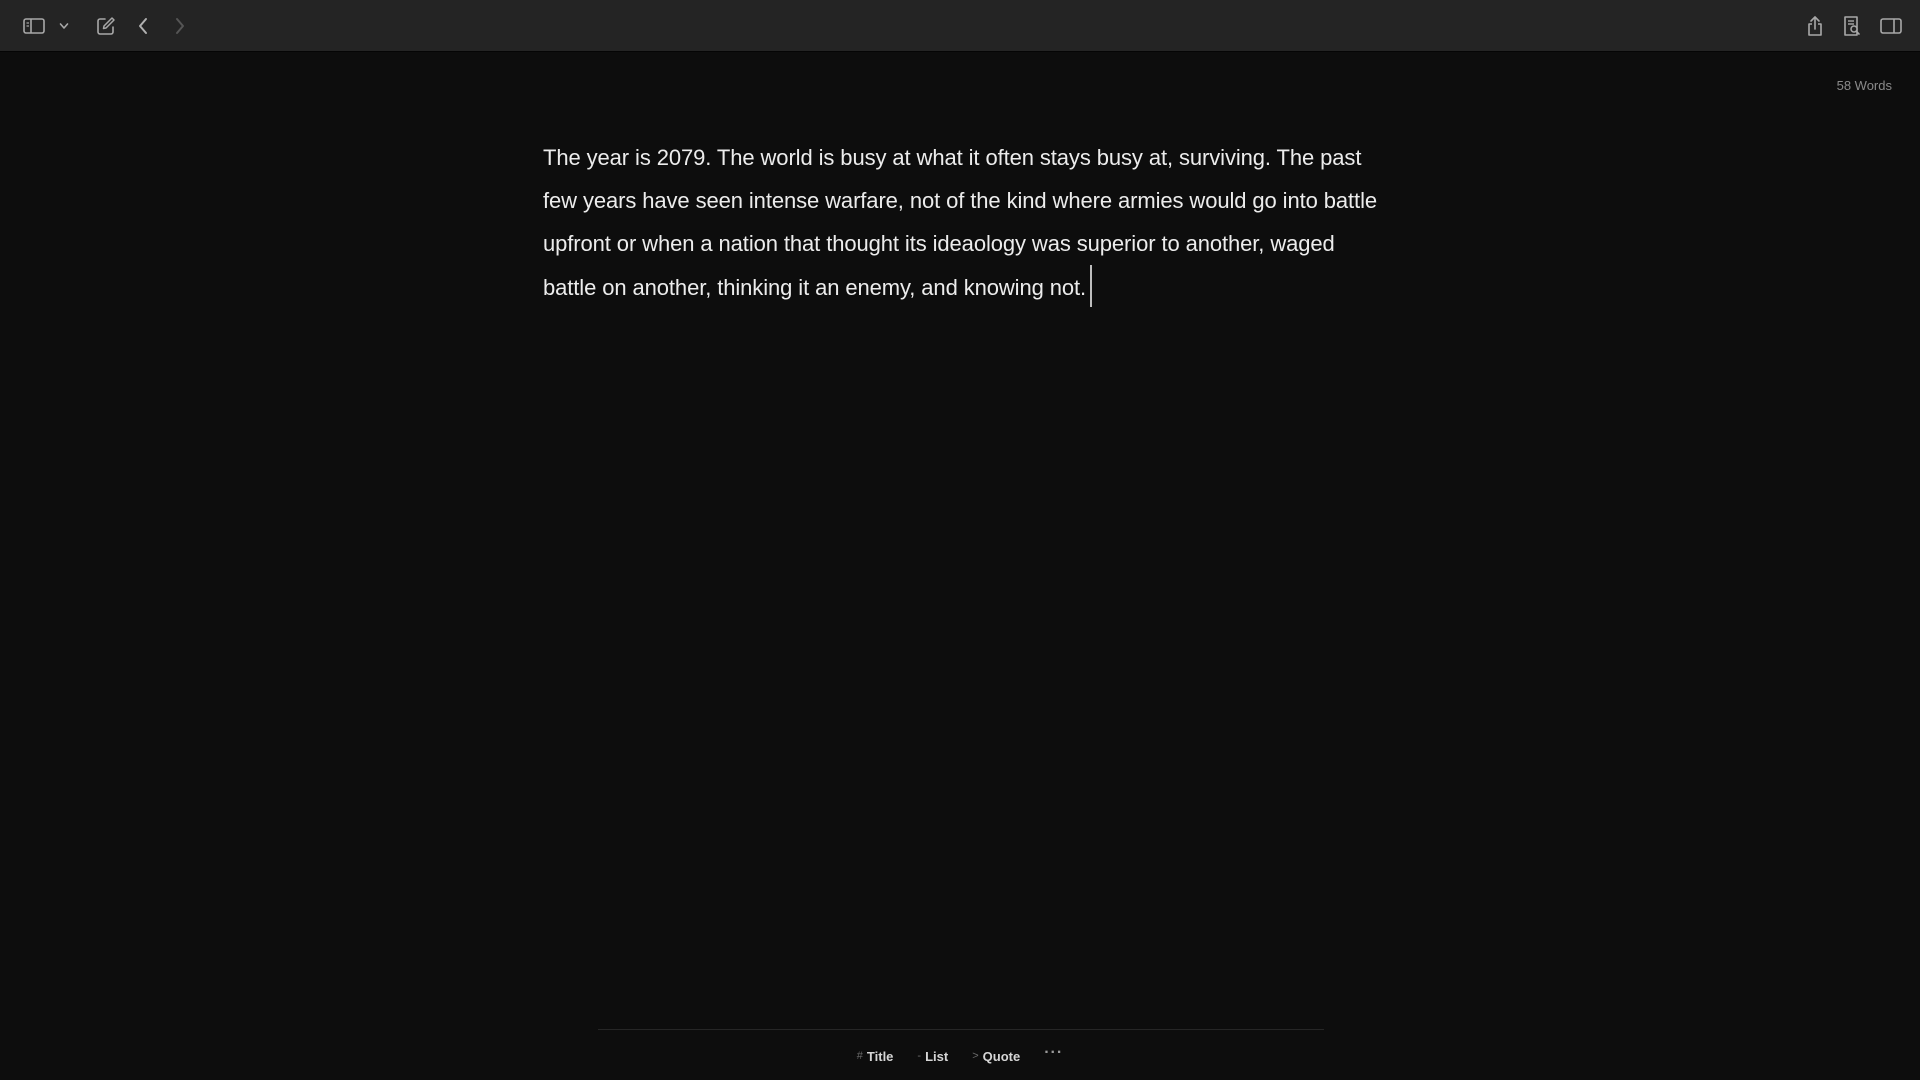 The width and height of the screenshot is (1920, 1080). Describe the element at coordinates (1815, 26) in the screenshot. I see `share-icon` at that location.